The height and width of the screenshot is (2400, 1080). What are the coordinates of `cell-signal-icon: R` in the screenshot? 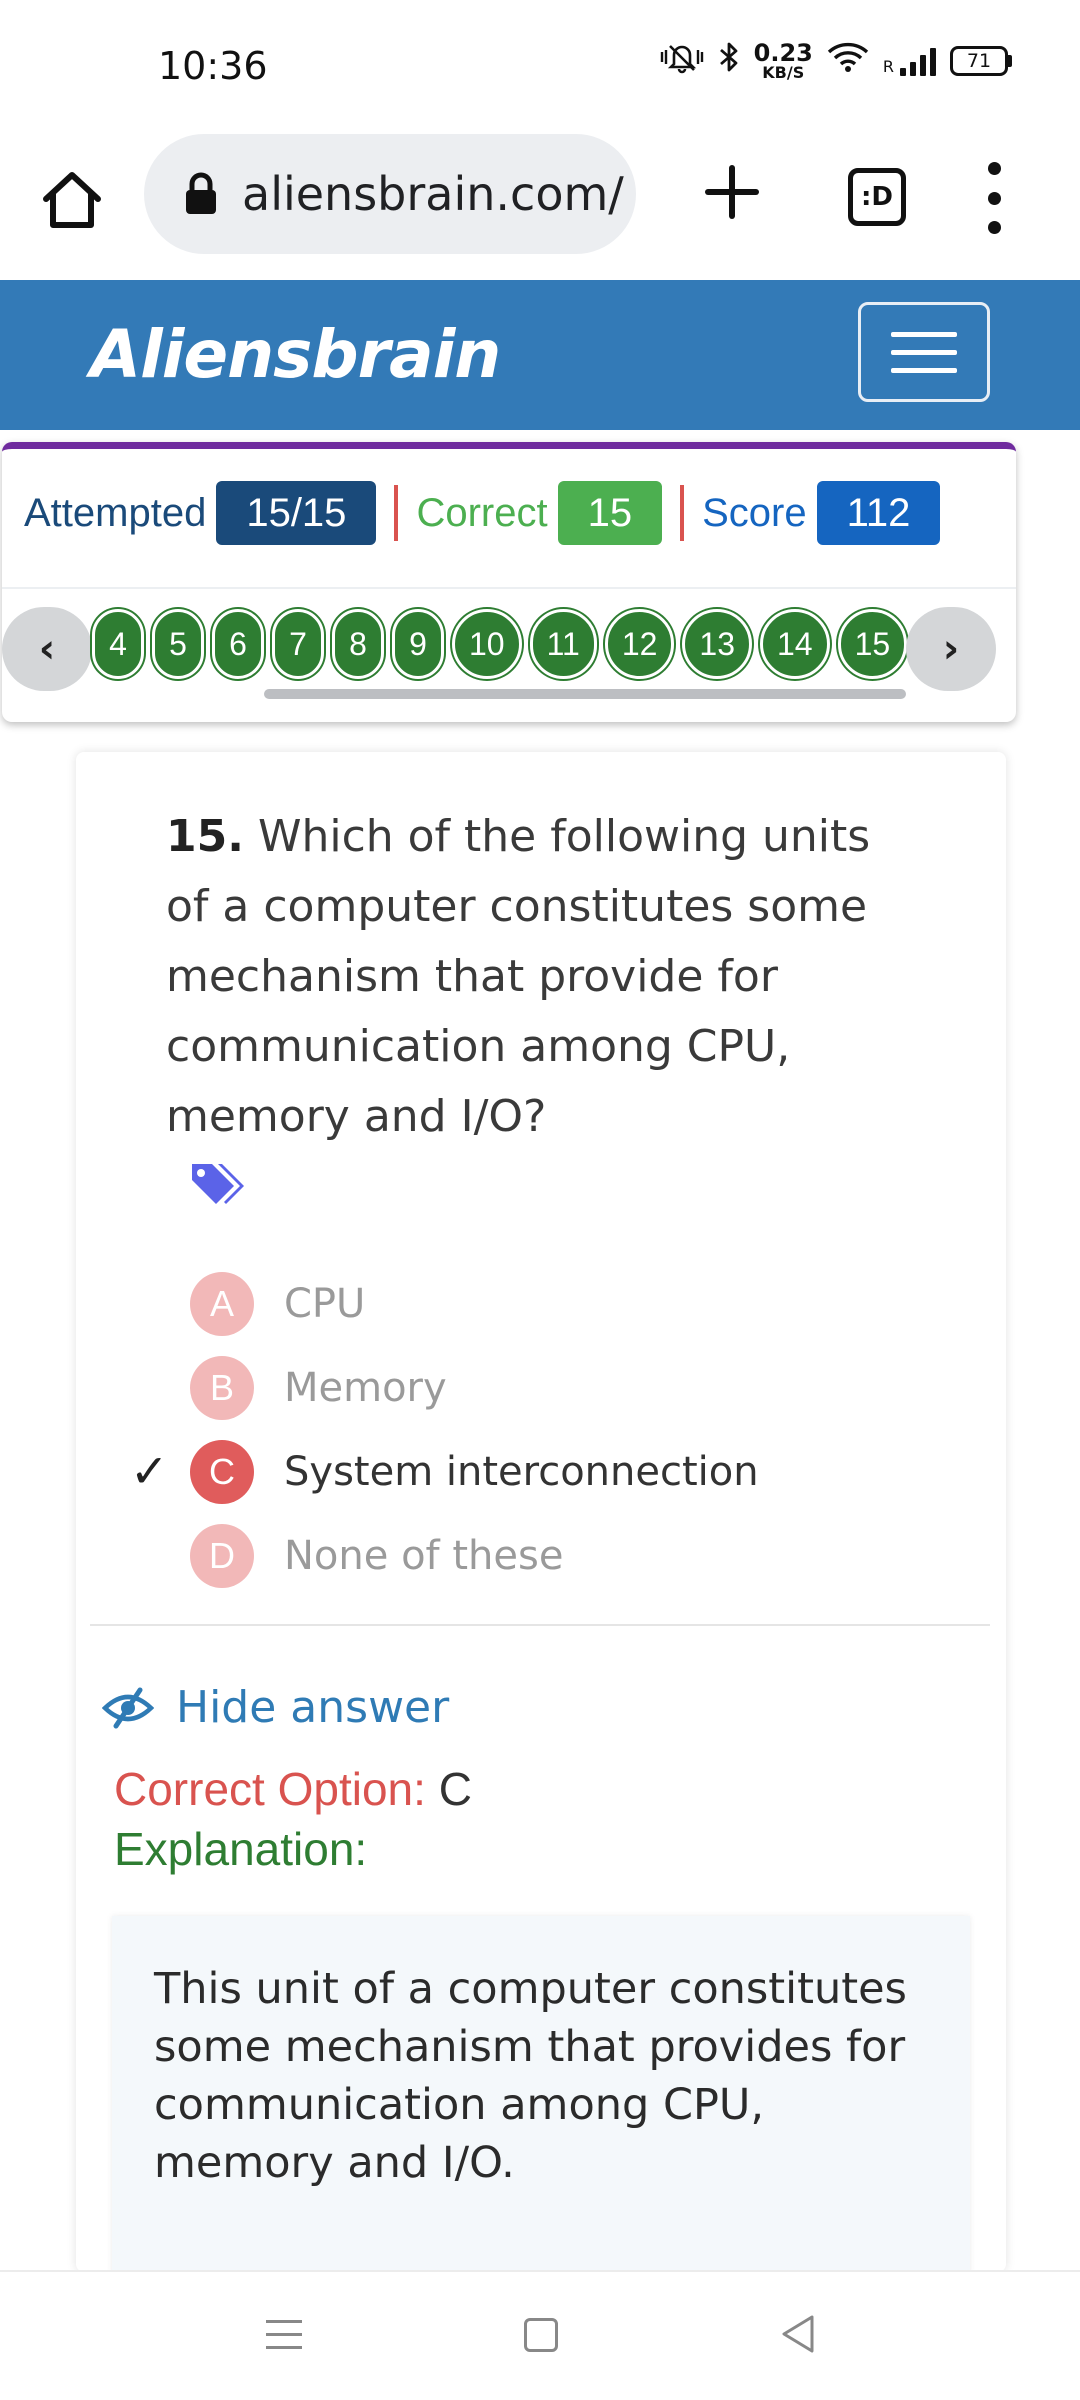 It's located at (909, 61).